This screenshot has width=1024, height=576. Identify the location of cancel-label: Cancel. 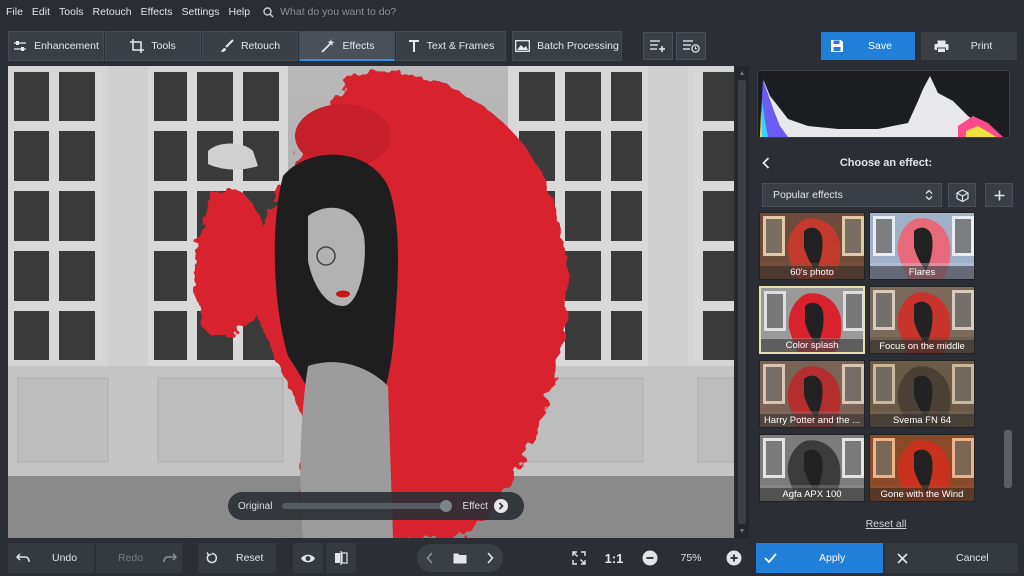
(972, 558).